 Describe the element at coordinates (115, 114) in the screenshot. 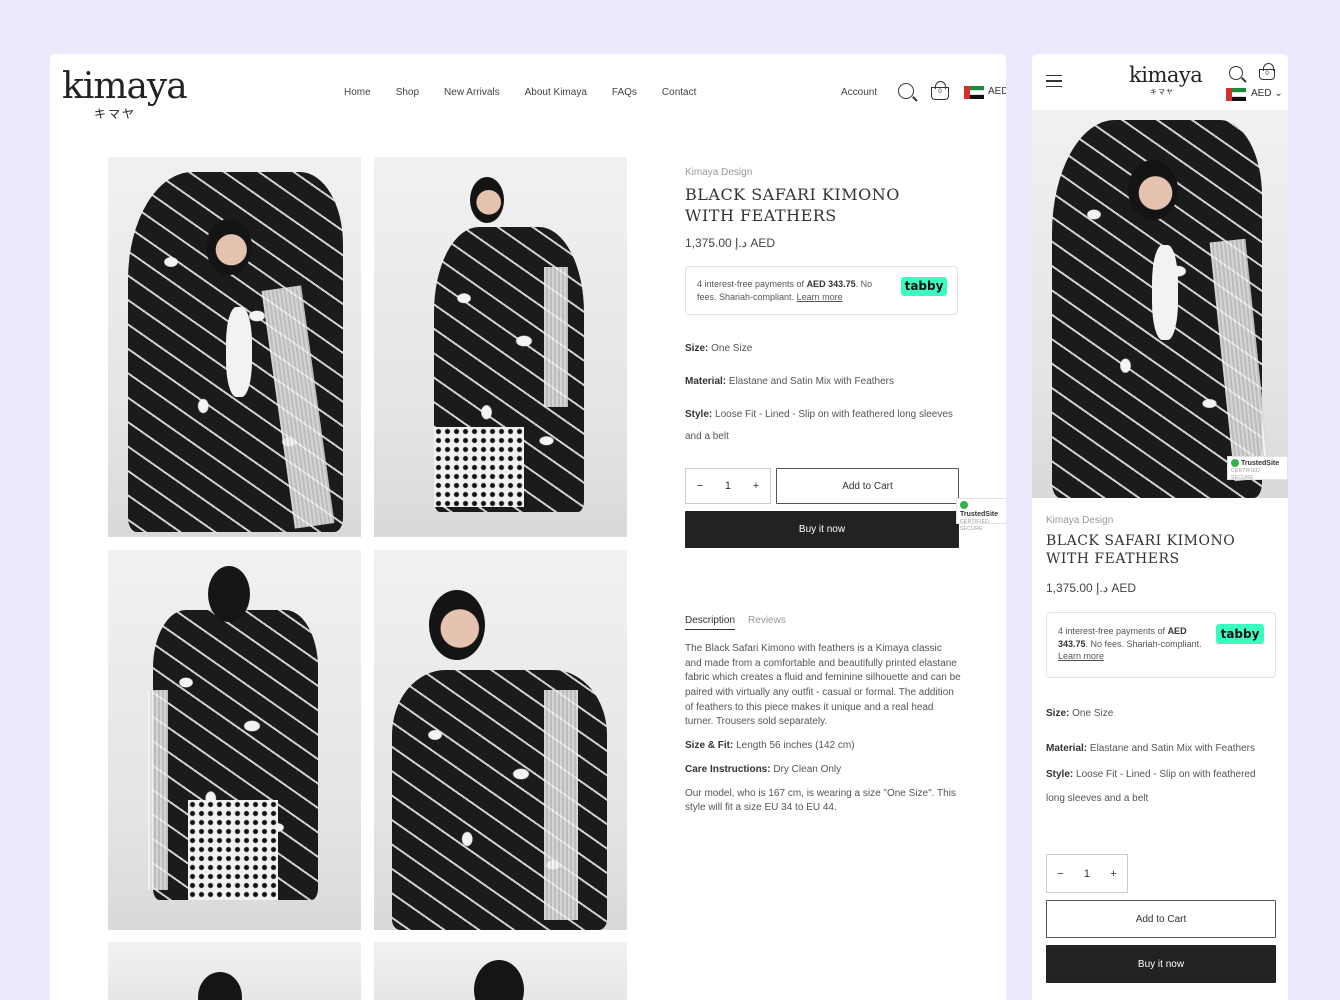

I see `brand-logo-subtitle: キマヤ` at that location.